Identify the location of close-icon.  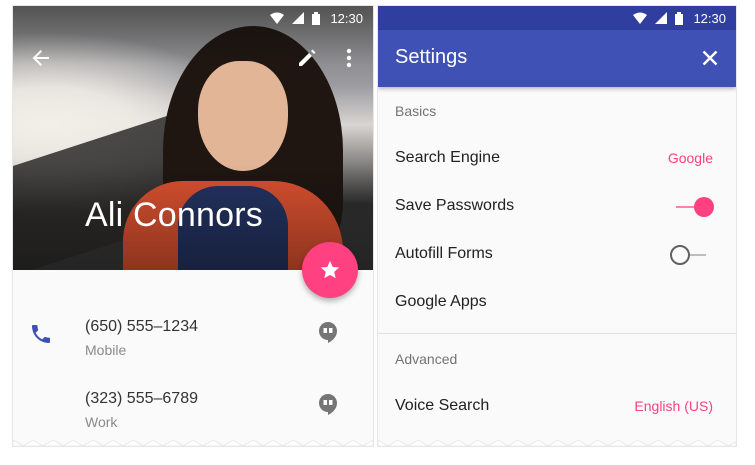
(710, 58).